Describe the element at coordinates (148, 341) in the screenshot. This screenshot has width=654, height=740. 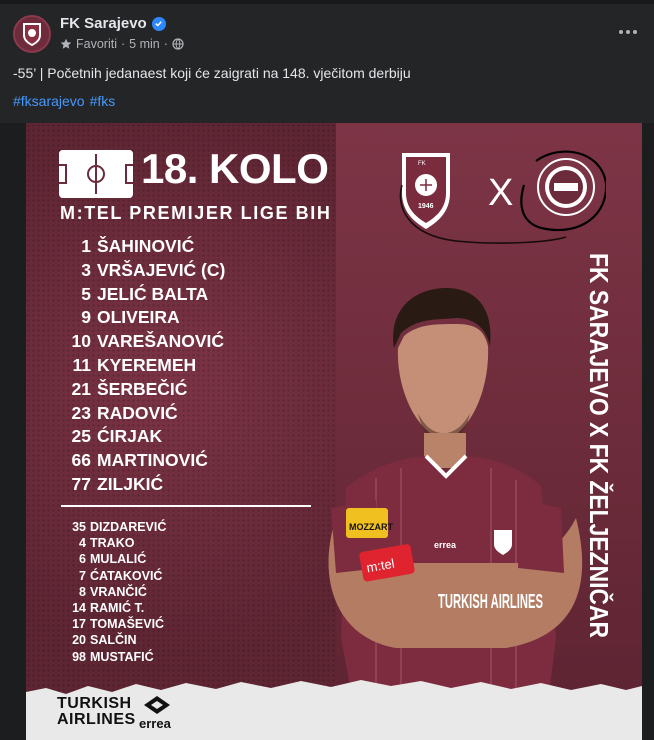
I see `list-item: 10 VAREŠANOVIĆ` at that location.